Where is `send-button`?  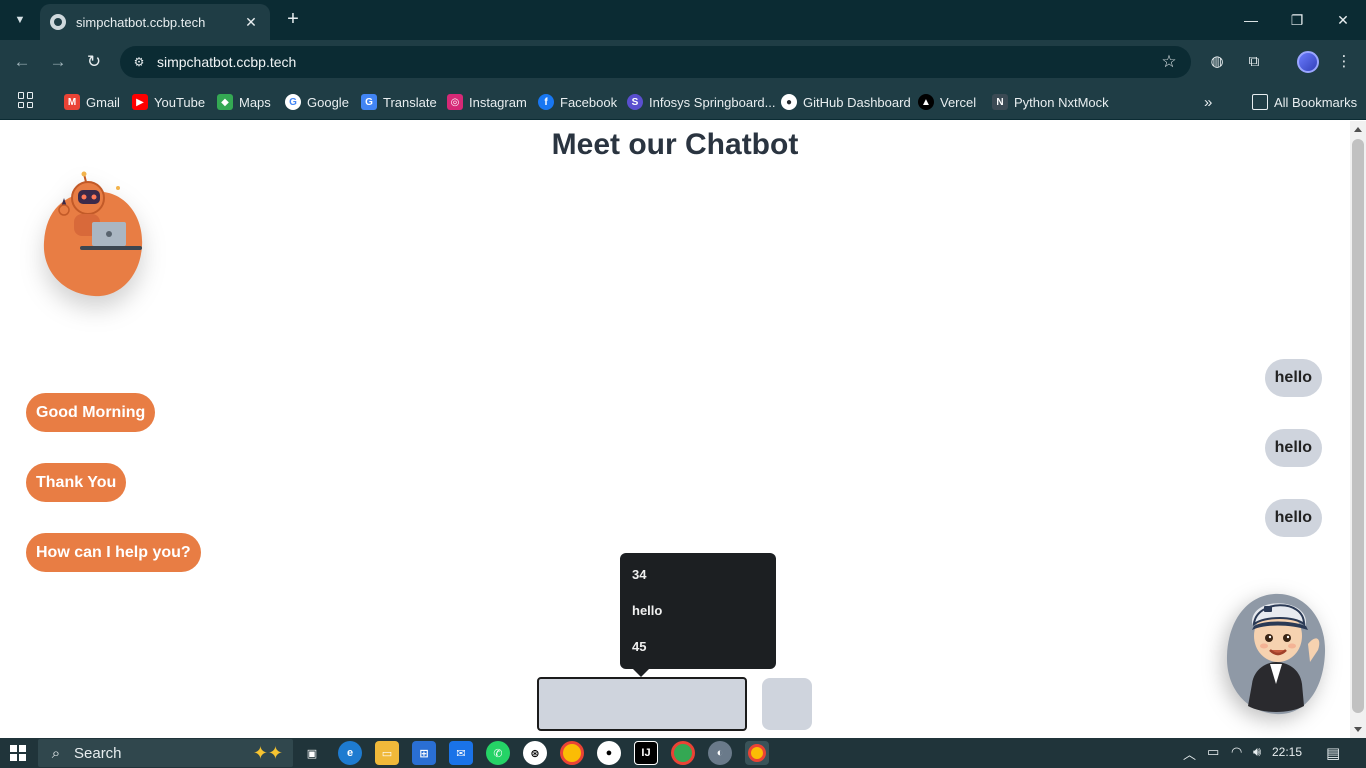
send-button is located at coordinates (787, 704).